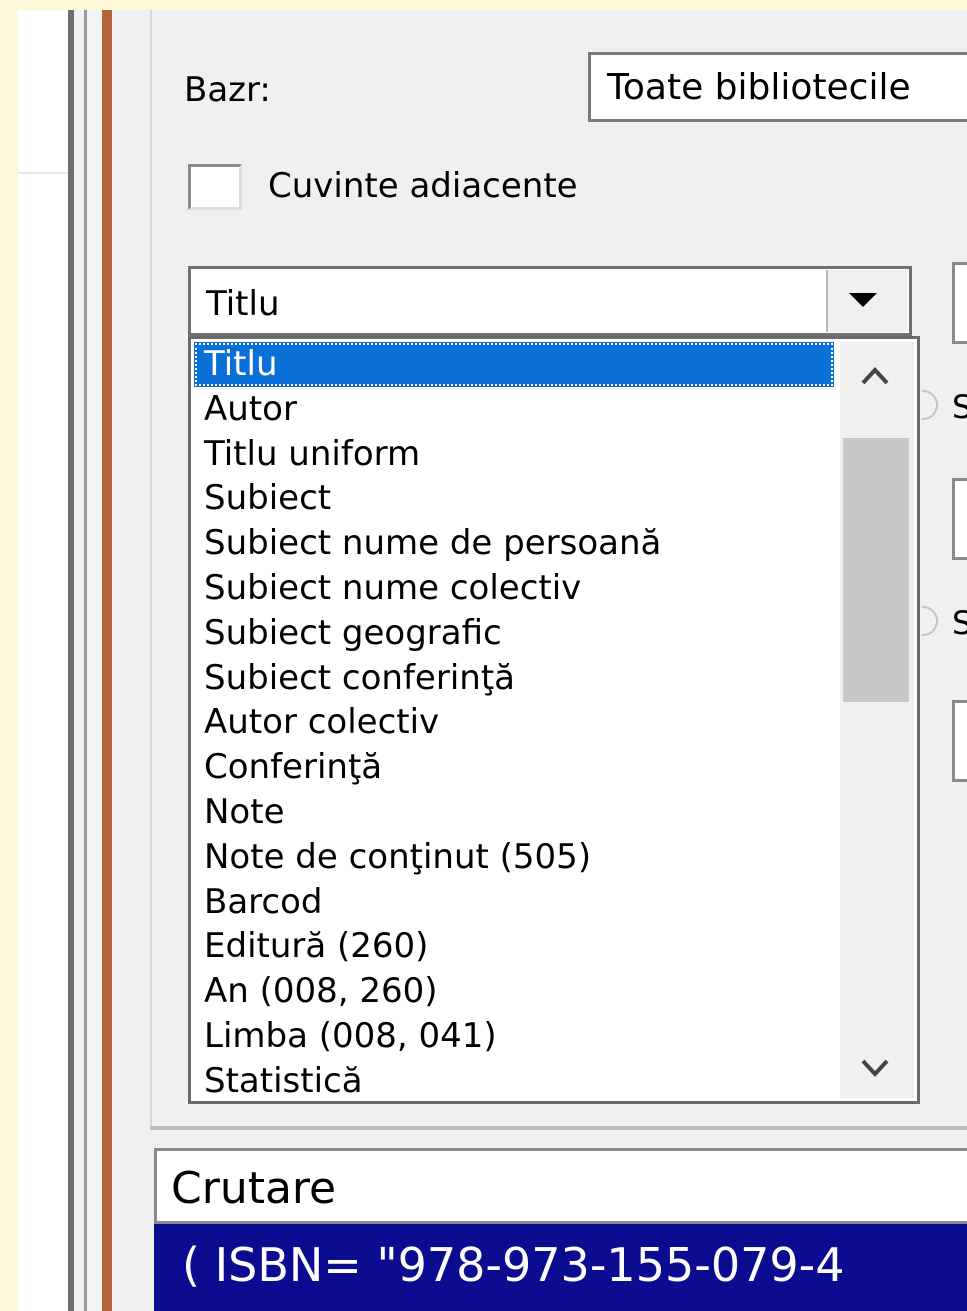 The width and height of the screenshot is (967, 1311). I want to click on splitter-line, so click(85, 660).